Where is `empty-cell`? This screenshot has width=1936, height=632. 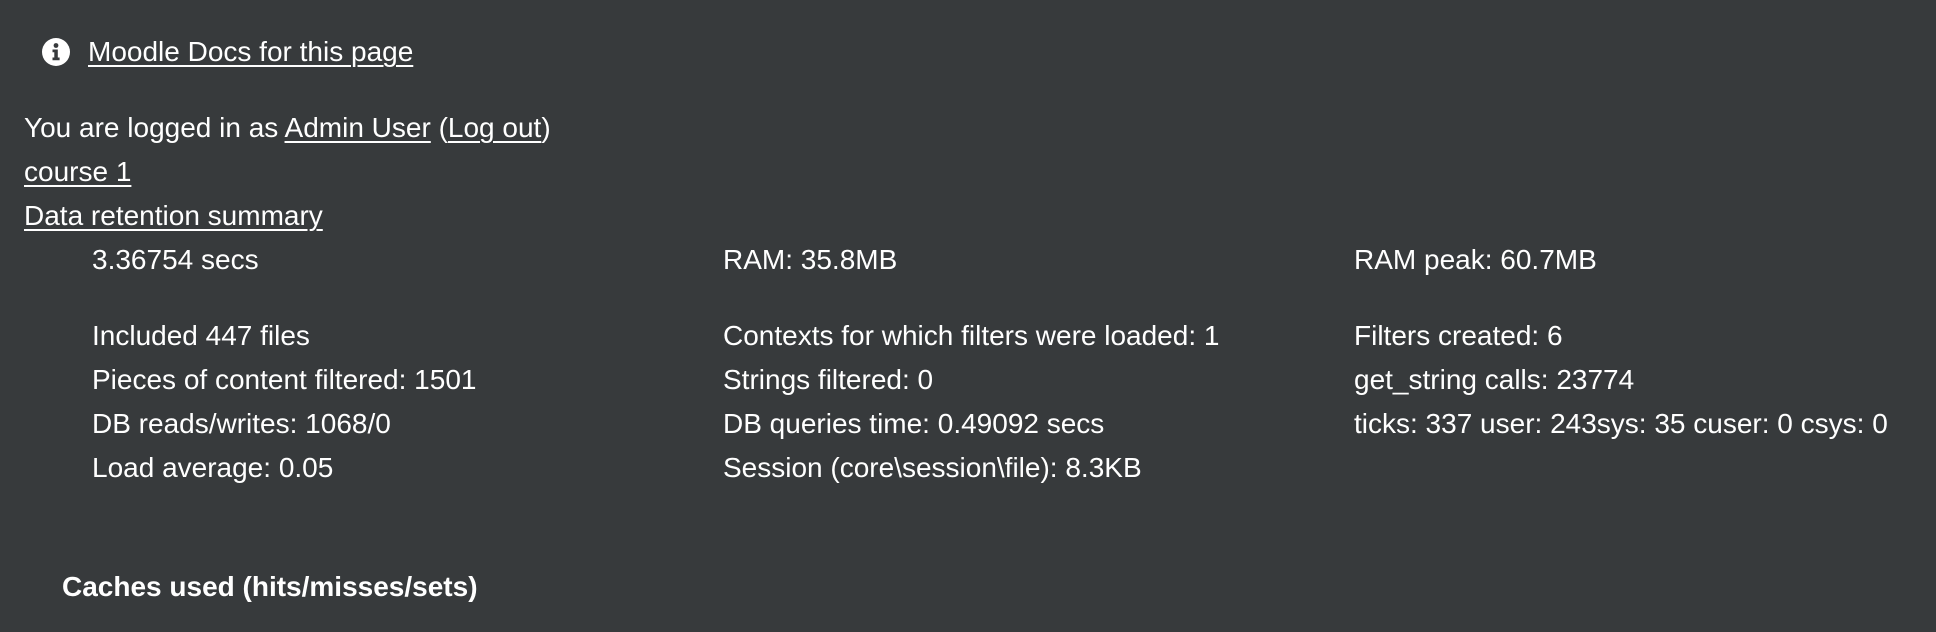
empty-cell is located at coordinates (1643, 468).